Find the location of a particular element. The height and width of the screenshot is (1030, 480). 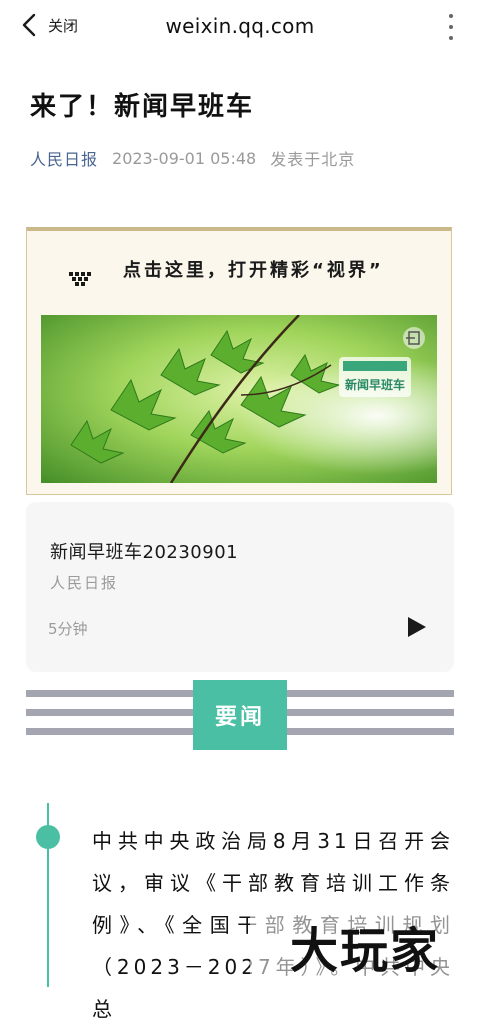

section-label: 要闻 is located at coordinates (240, 715).